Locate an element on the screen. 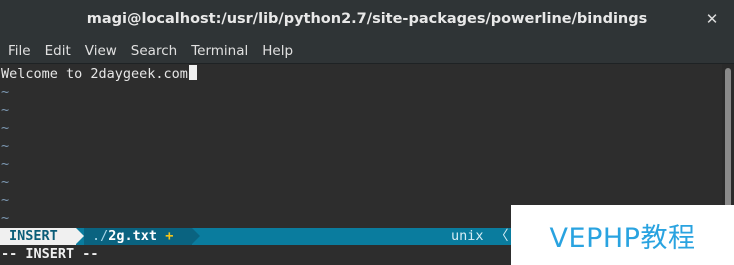 The height and width of the screenshot is (265, 734). mode-separator-arrow is located at coordinates (80, 236).